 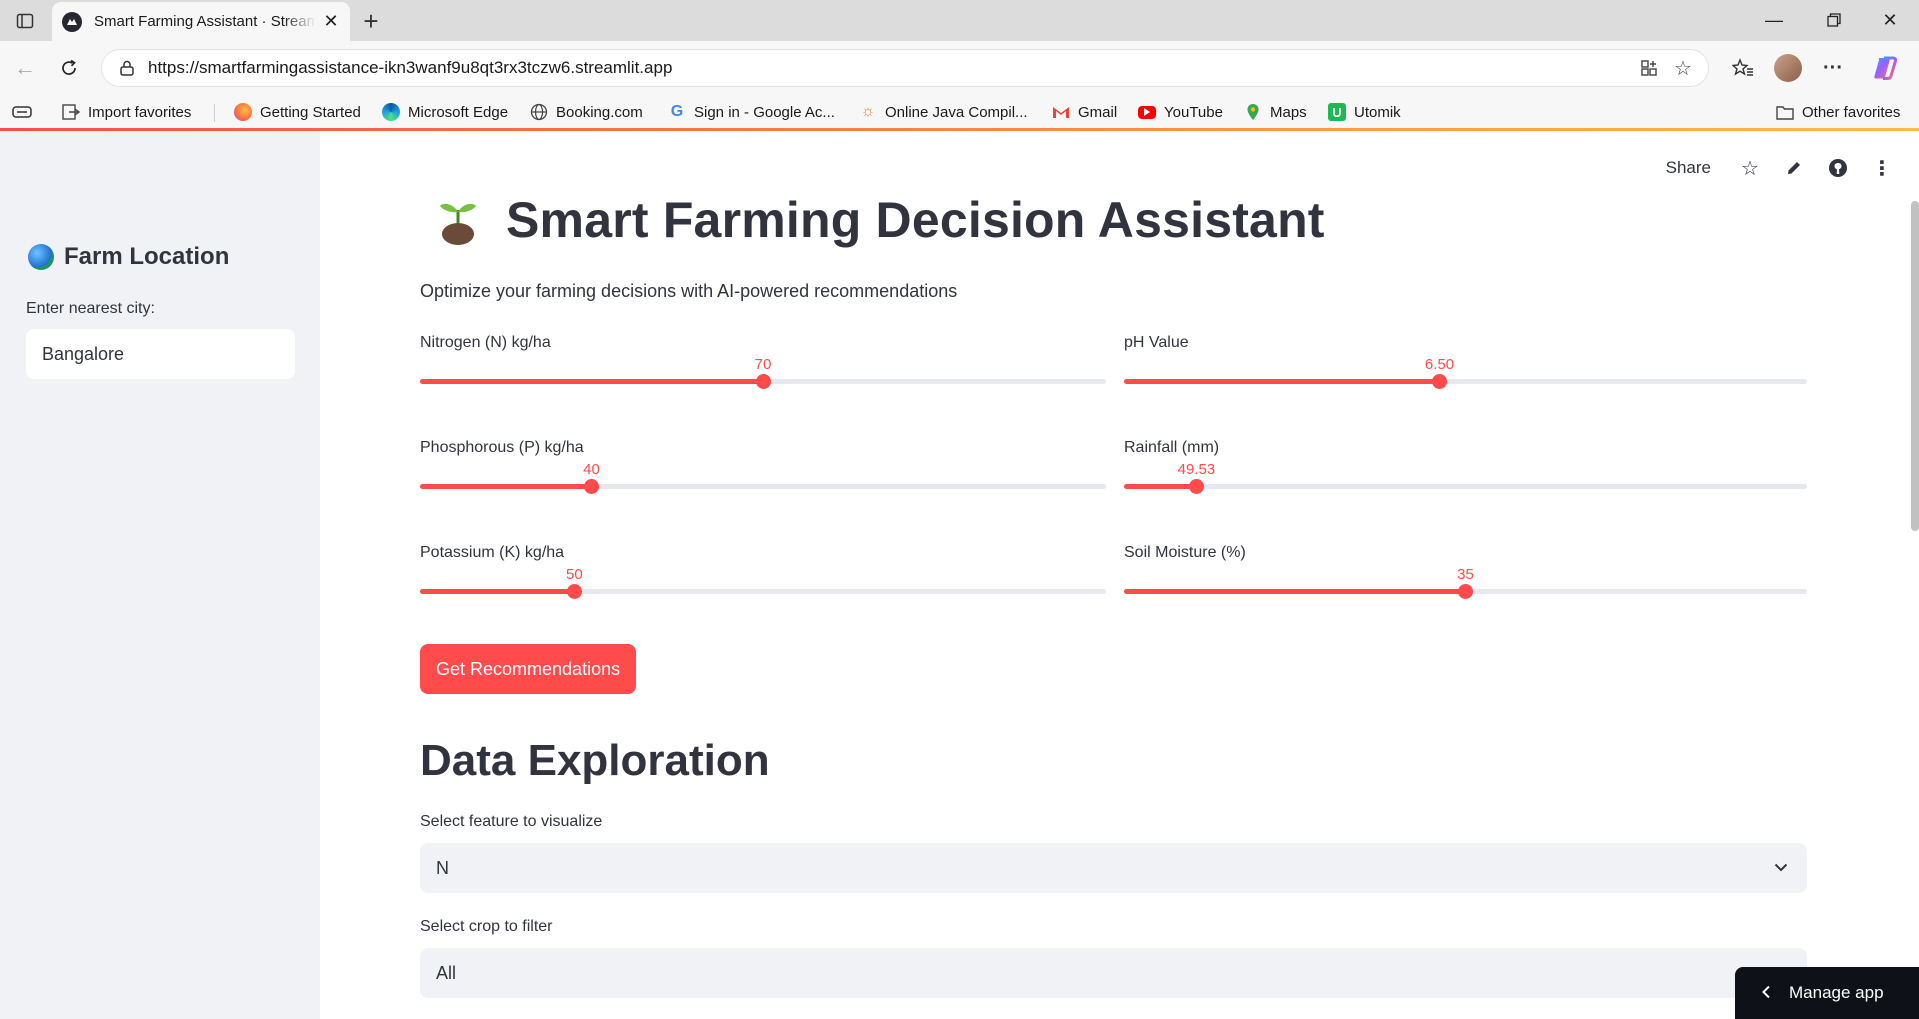 I want to click on profile-avatar, so click(x=1788, y=68).